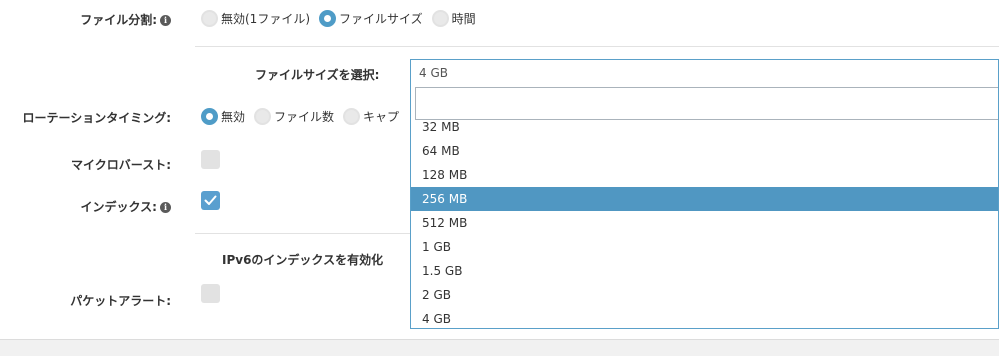  What do you see at coordinates (433, 73) in the screenshot?
I see `file-size-selected-value: 4 GB` at bounding box center [433, 73].